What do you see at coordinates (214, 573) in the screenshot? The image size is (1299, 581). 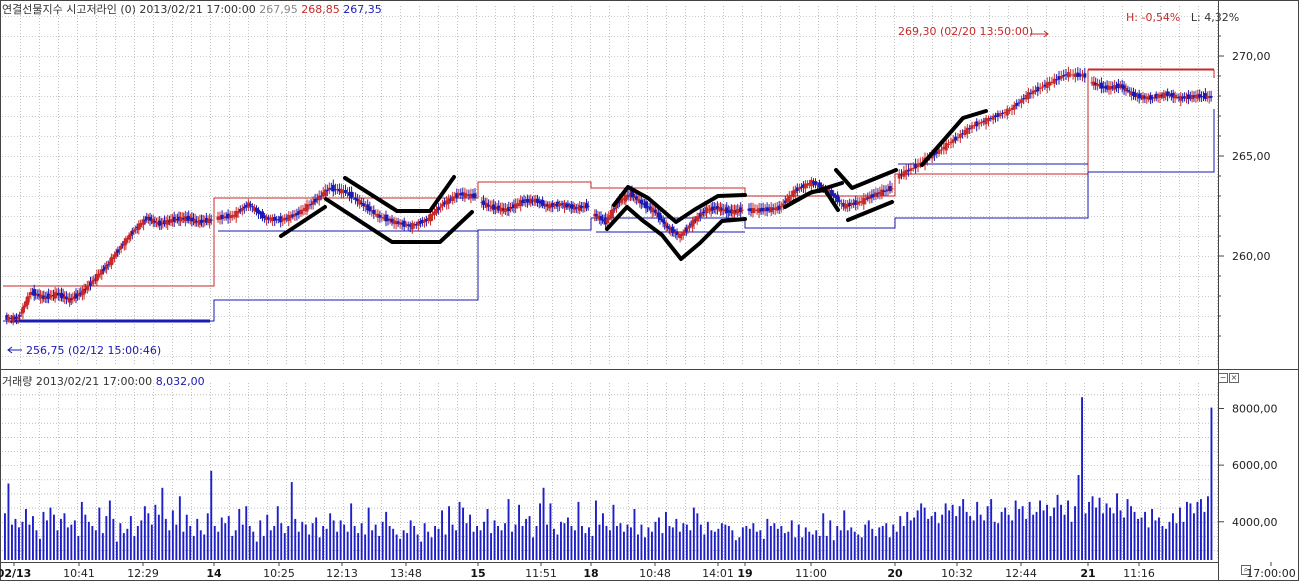 I see `day-label: 14` at bounding box center [214, 573].